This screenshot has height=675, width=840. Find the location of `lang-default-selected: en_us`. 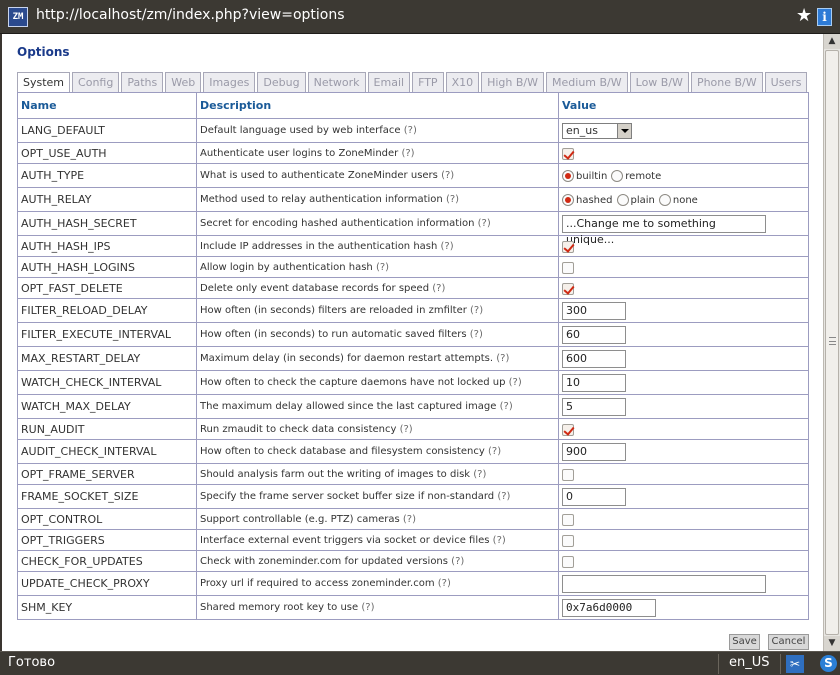

lang-default-selected: en_us is located at coordinates (582, 130).